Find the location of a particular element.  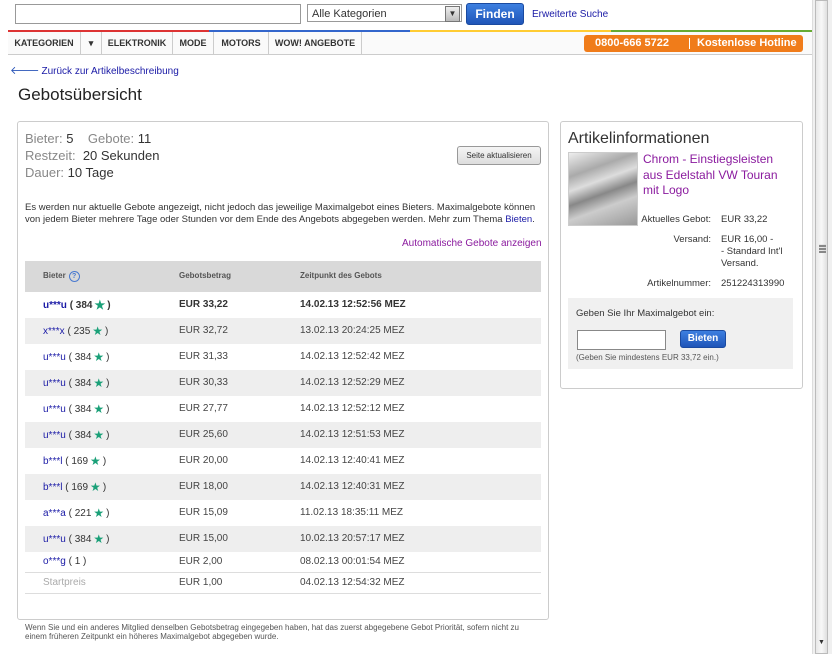

bidder-cell: Startpreis is located at coordinates (64, 583).